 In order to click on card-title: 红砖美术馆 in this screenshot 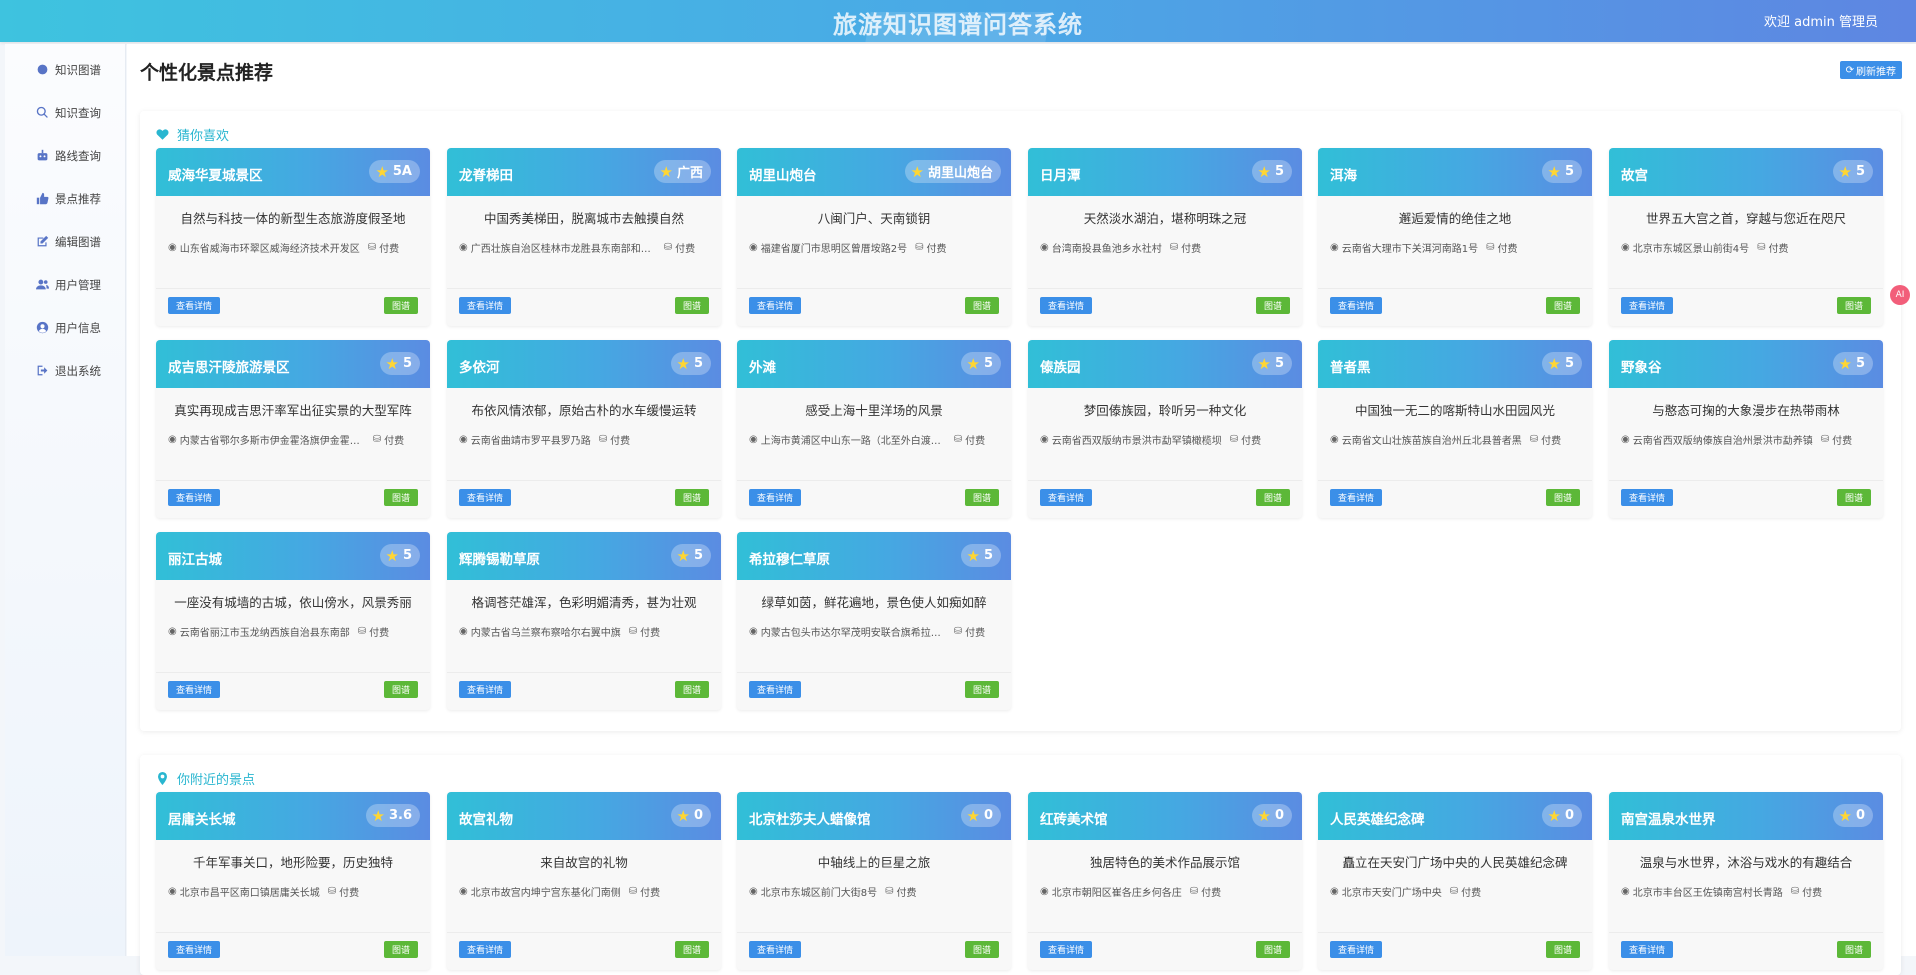, I will do `click(1074, 820)`.